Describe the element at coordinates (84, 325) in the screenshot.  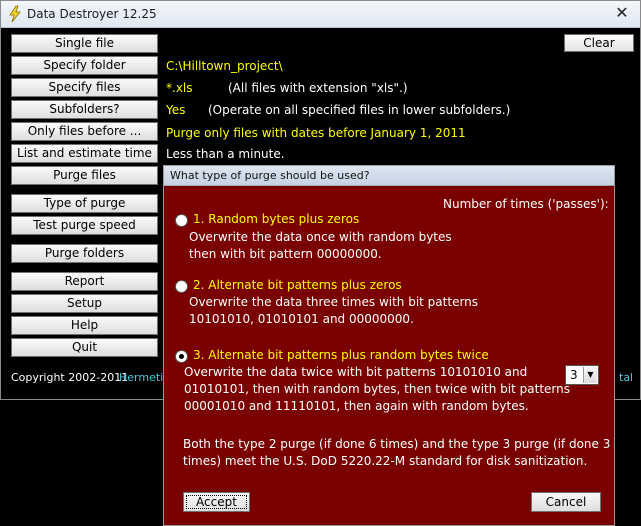
I see `help-button: Help` at that location.